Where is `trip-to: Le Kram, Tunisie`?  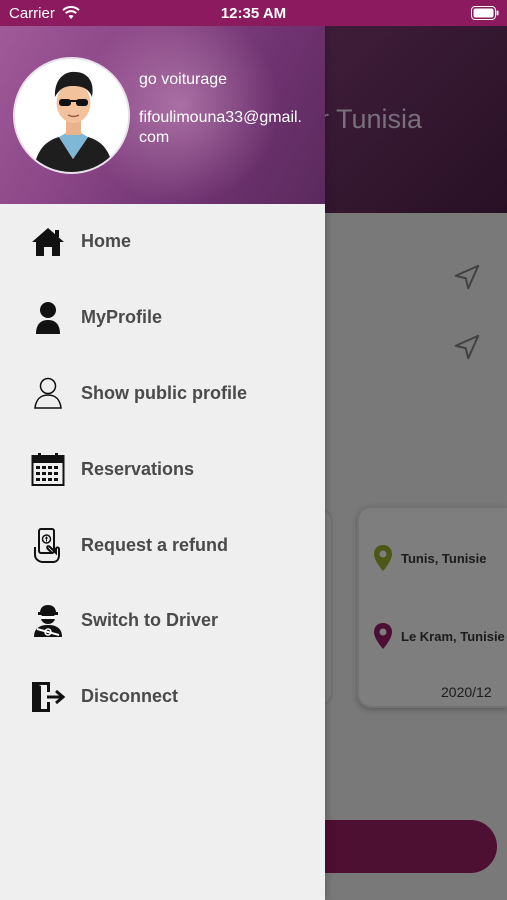 trip-to: Le Kram, Tunisie is located at coordinates (439, 636).